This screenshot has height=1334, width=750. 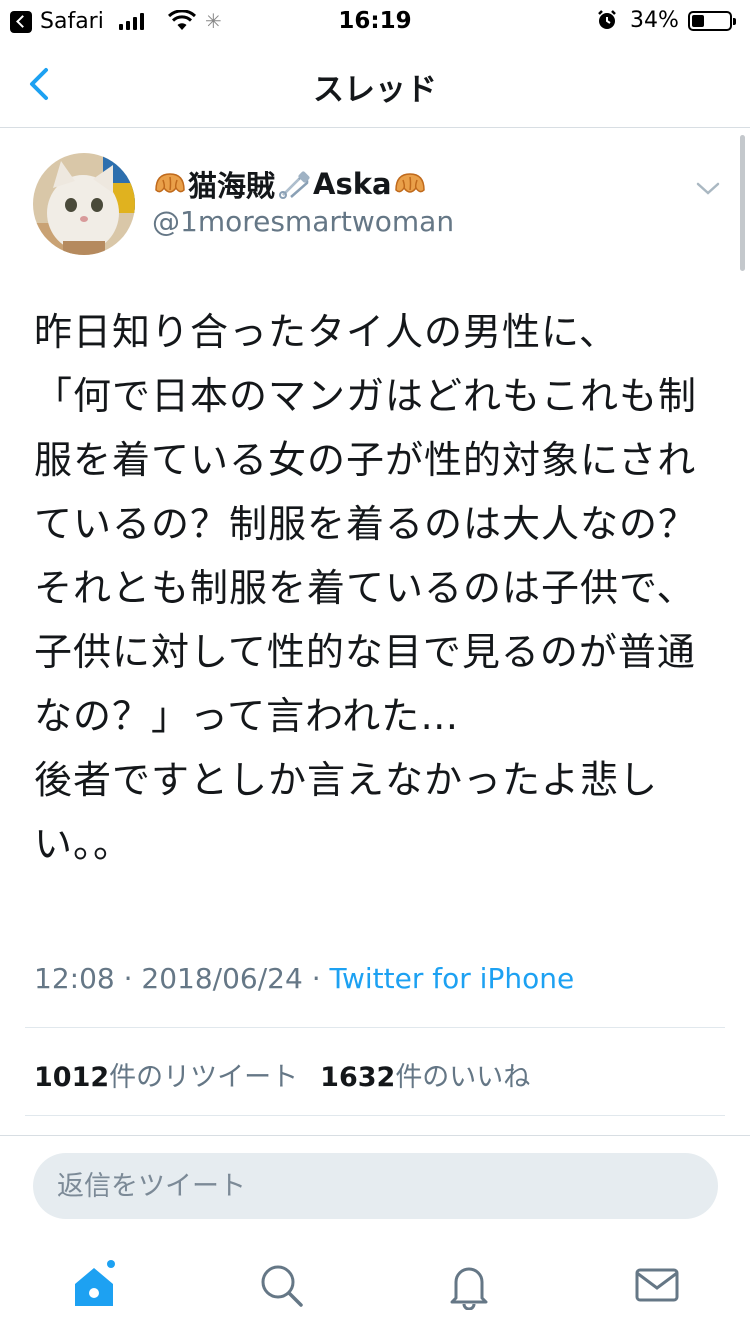 What do you see at coordinates (708, 188) in the screenshot?
I see `chevron-down-icon` at bounding box center [708, 188].